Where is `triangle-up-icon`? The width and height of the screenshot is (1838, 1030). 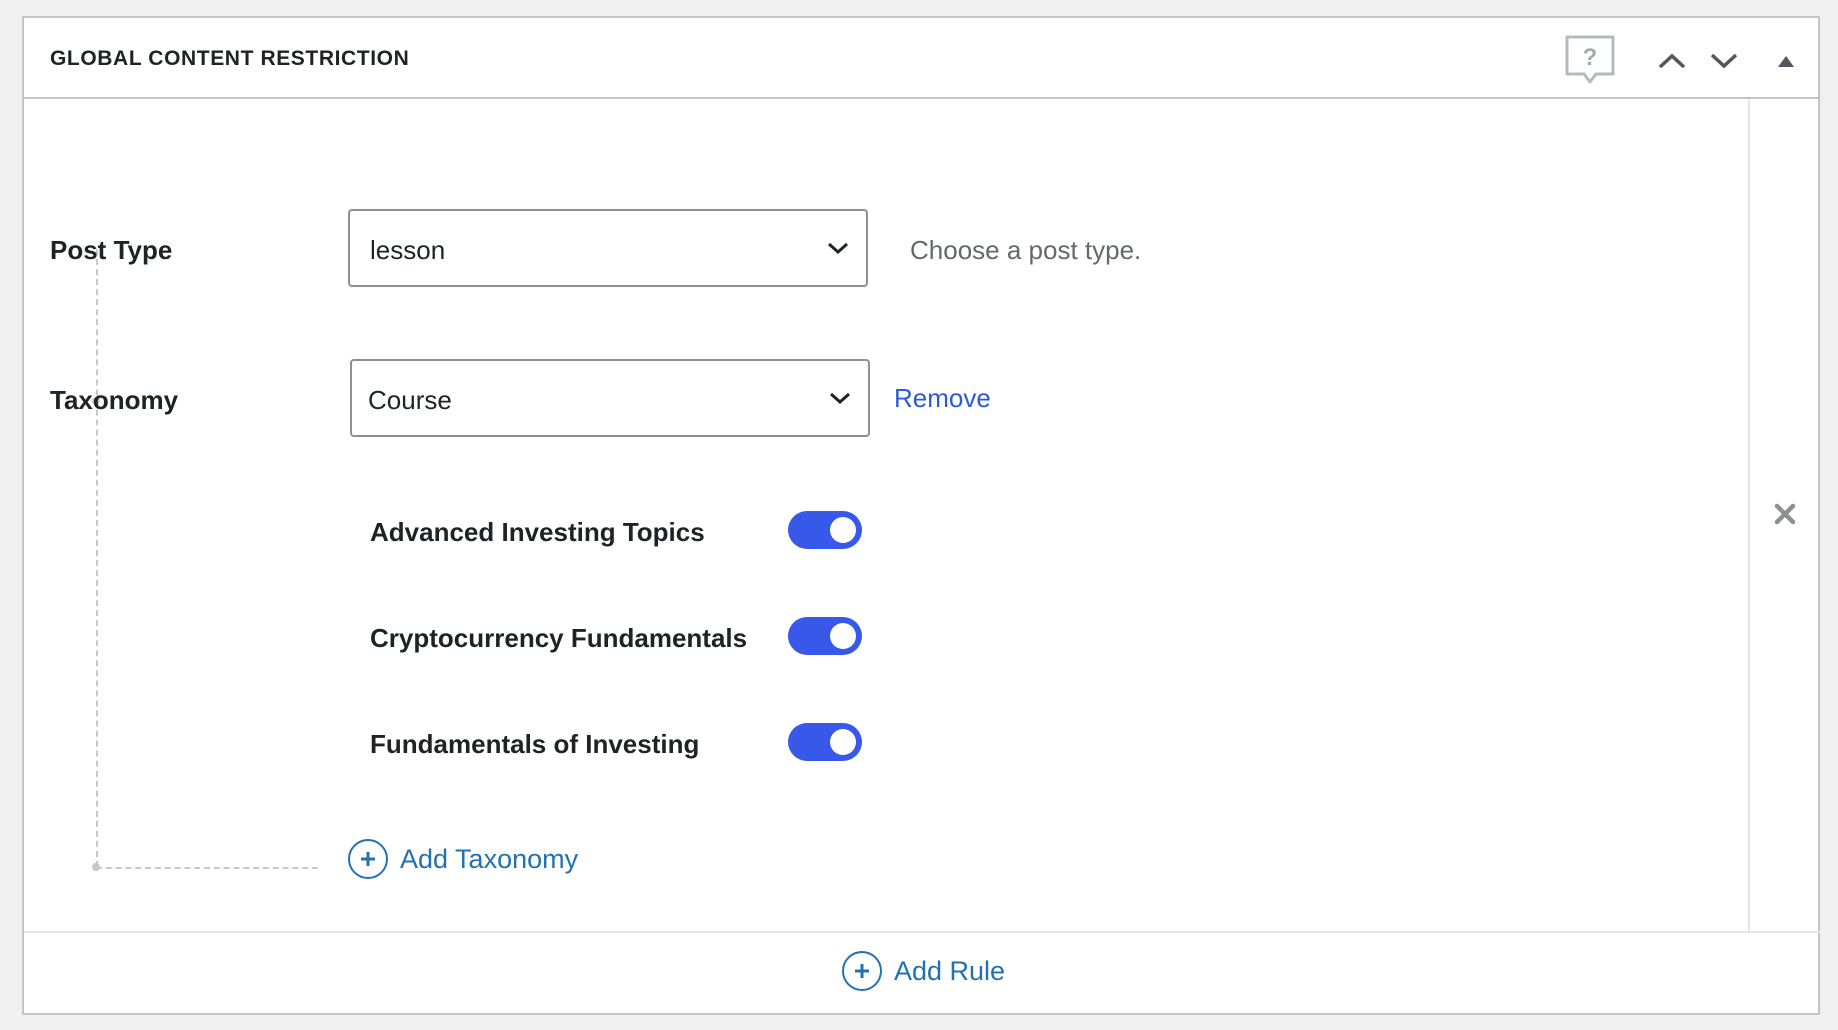 triangle-up-icon is located at coordinates (1786, 61).